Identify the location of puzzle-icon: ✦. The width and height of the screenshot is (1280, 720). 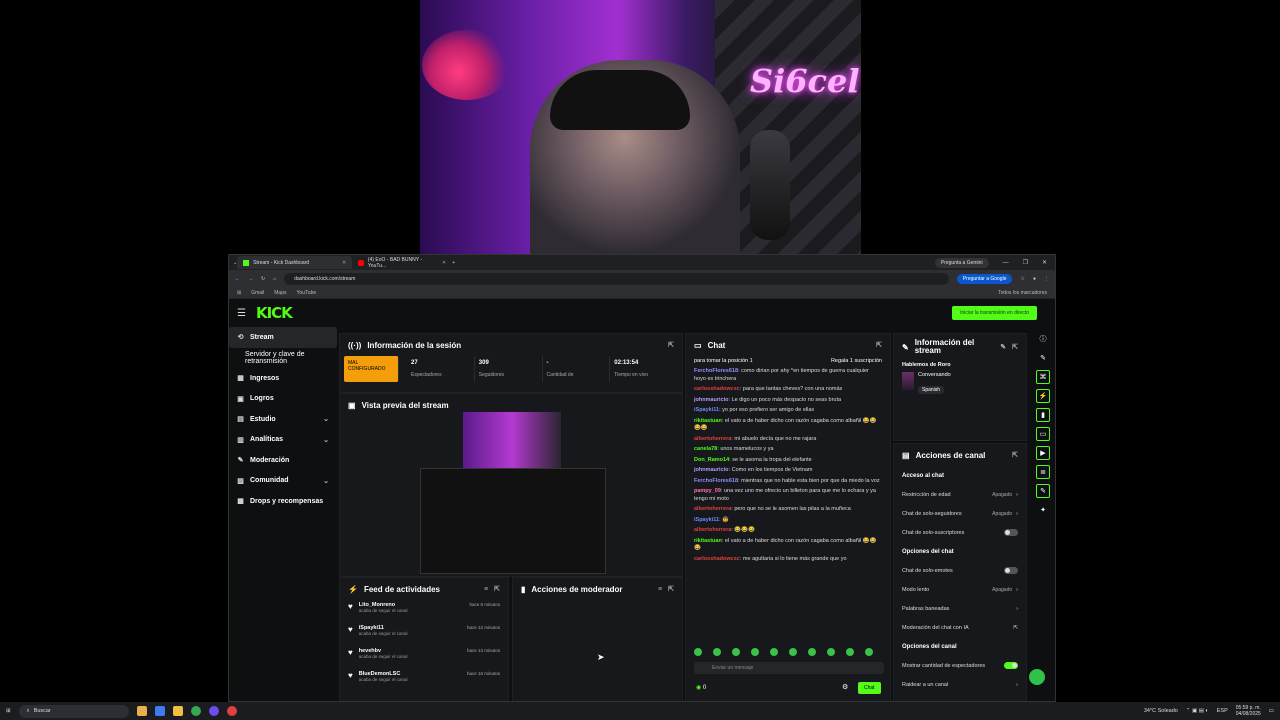
(1043, 510).